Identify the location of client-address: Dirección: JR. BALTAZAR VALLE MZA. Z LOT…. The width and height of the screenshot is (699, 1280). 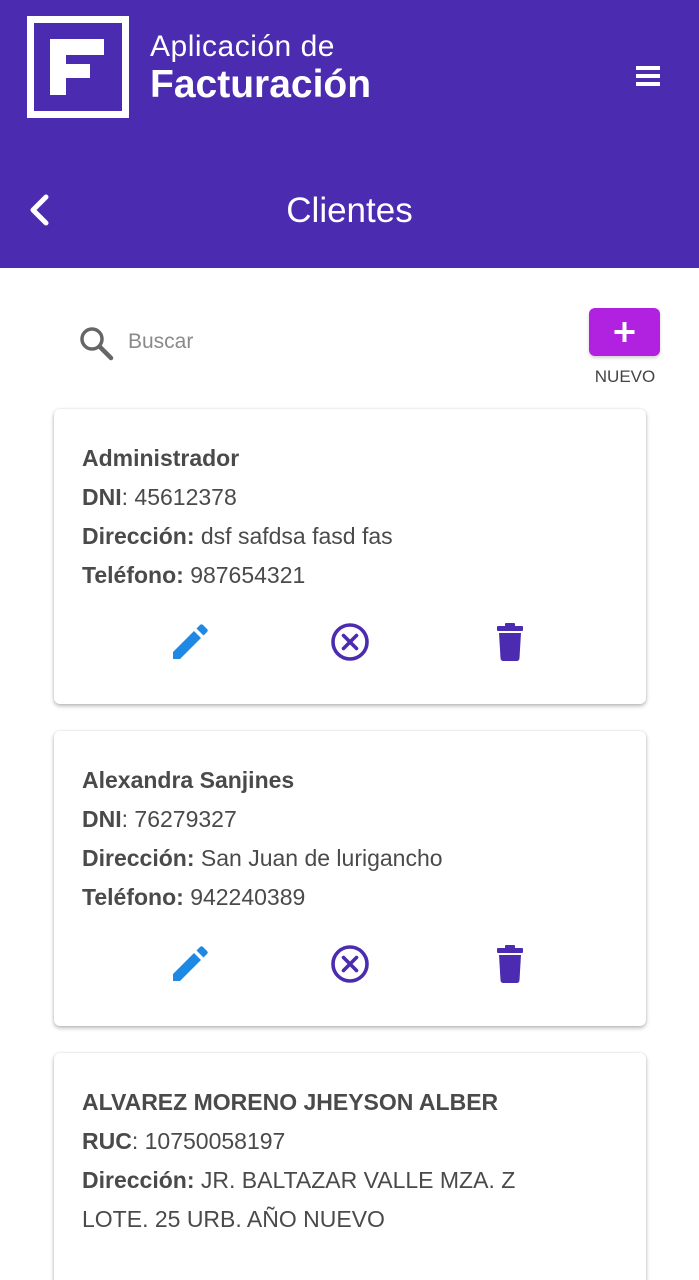
(322, 1200).